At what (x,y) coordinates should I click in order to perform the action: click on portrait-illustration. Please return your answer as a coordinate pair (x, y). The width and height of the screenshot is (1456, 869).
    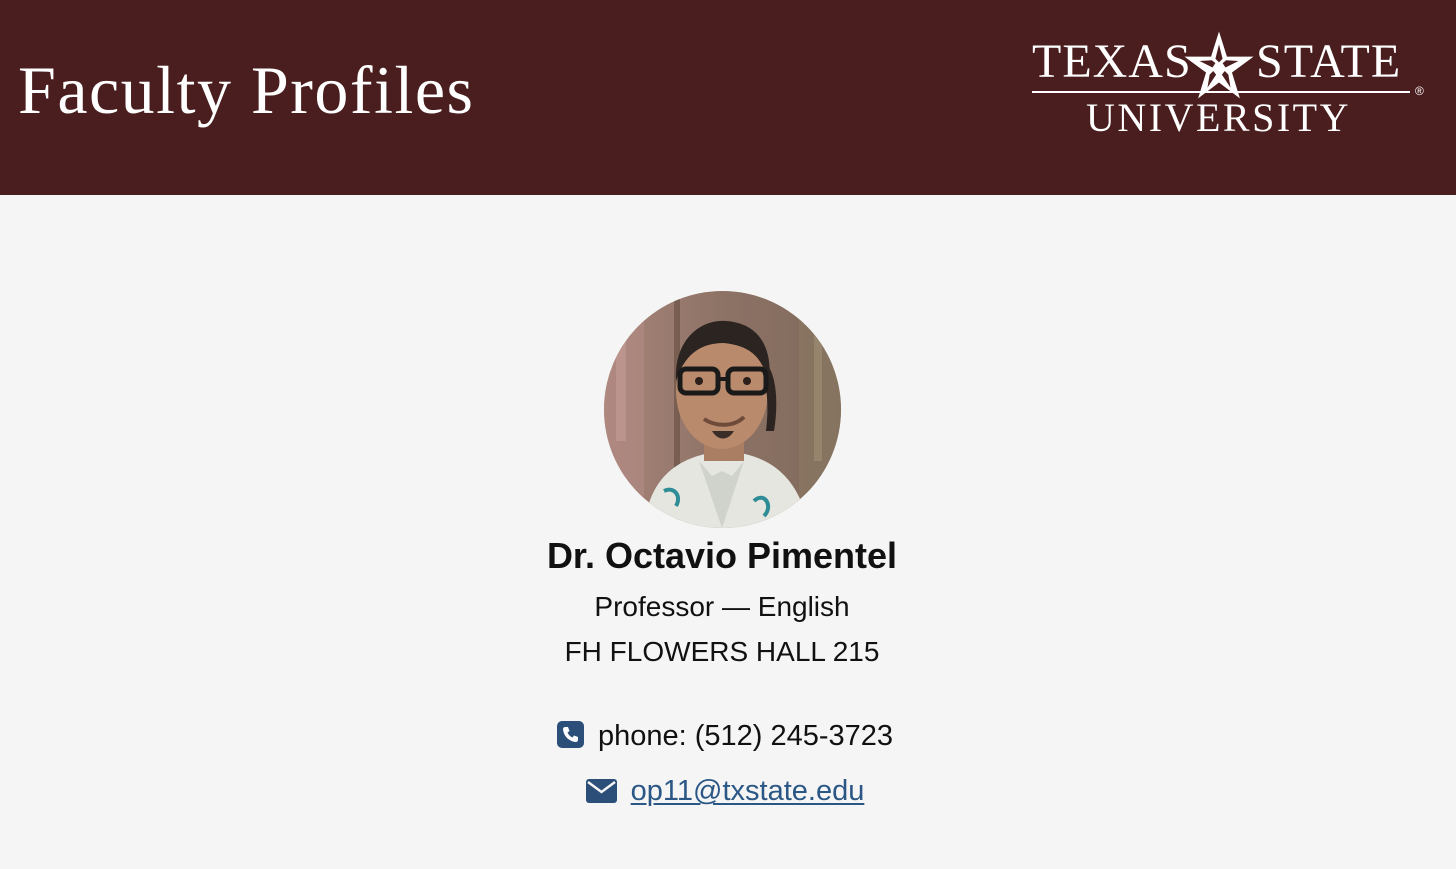
    Looking at the image, I should click on (722, 409).